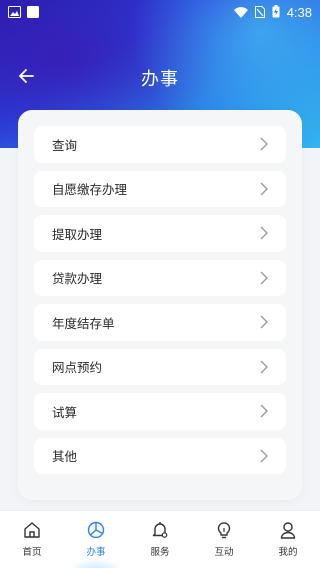 The height and width of the screenshot is (568, 320). Describe the element at coordinates (65, 412) in the screenshot. I see `menu-item-label: 试算` at that location.